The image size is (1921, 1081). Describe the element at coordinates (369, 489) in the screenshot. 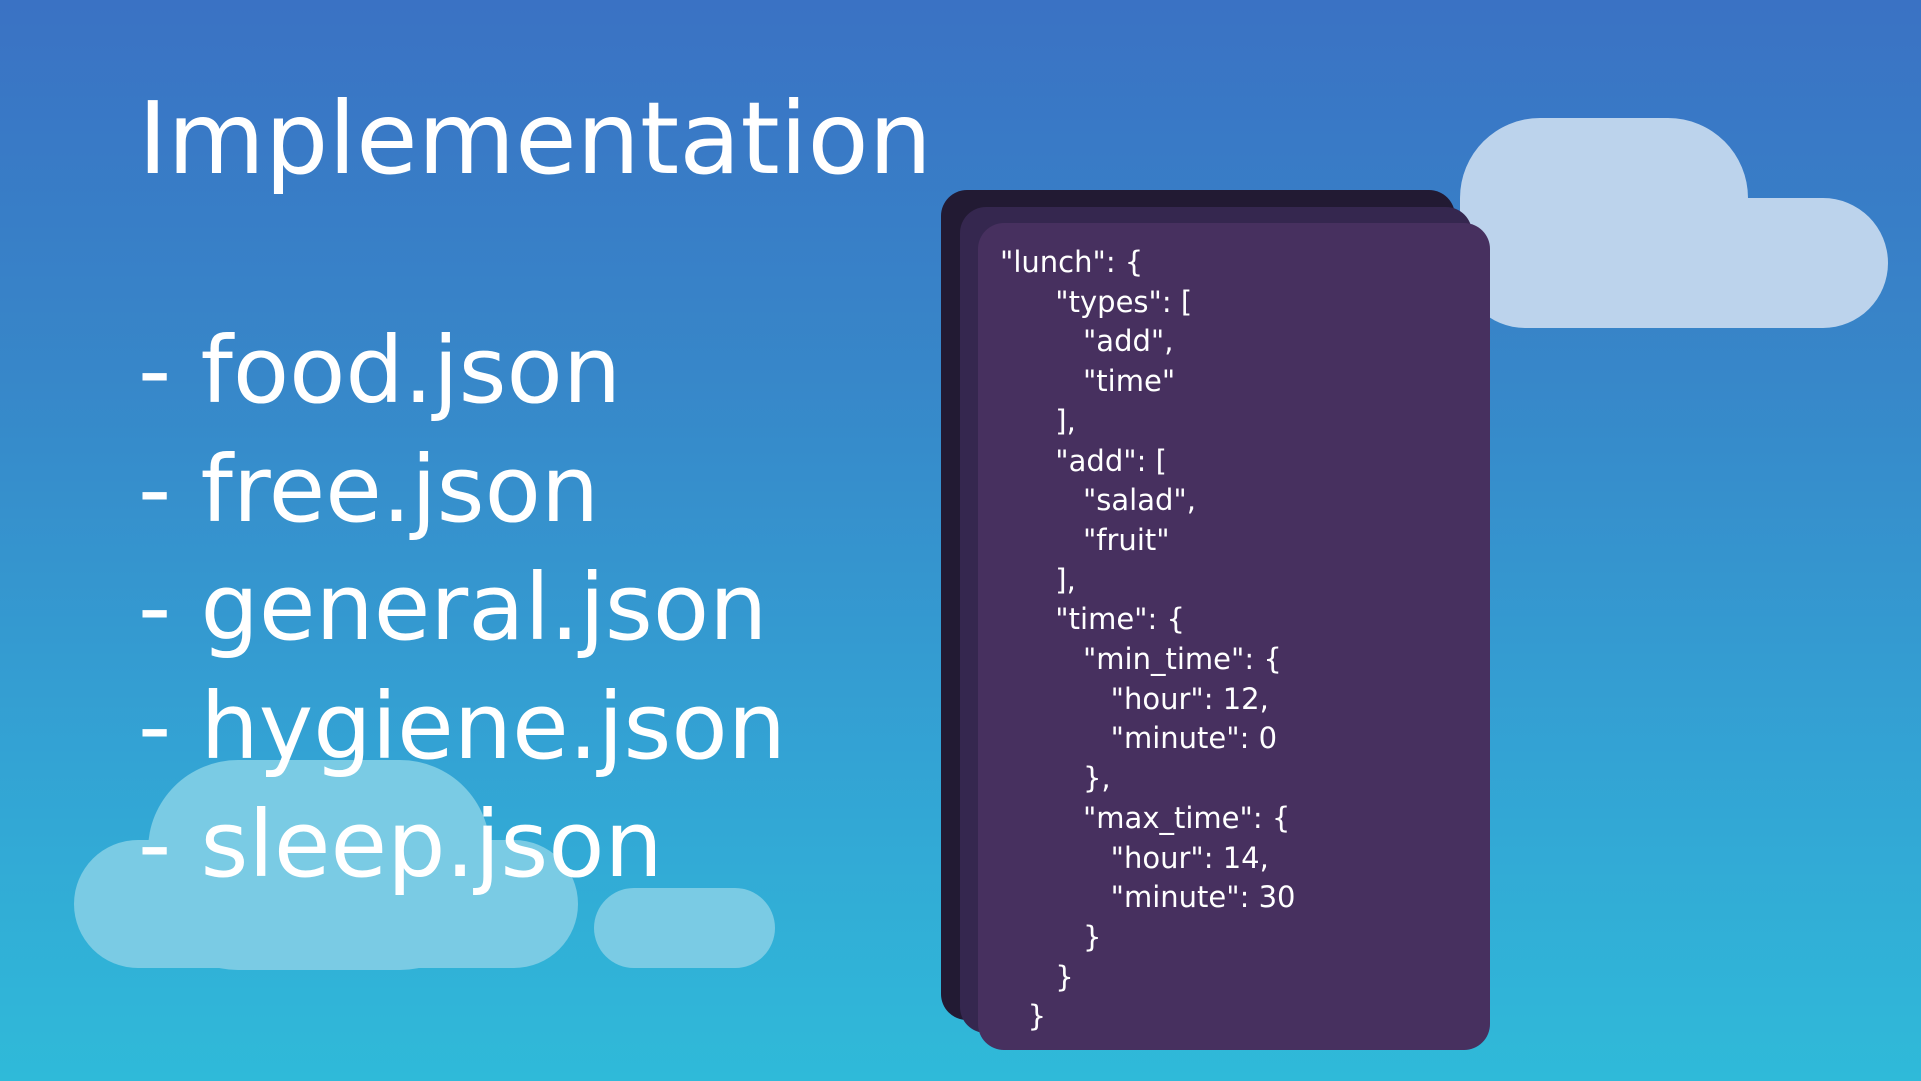

I see `file-item-free: - free.json` at that location.